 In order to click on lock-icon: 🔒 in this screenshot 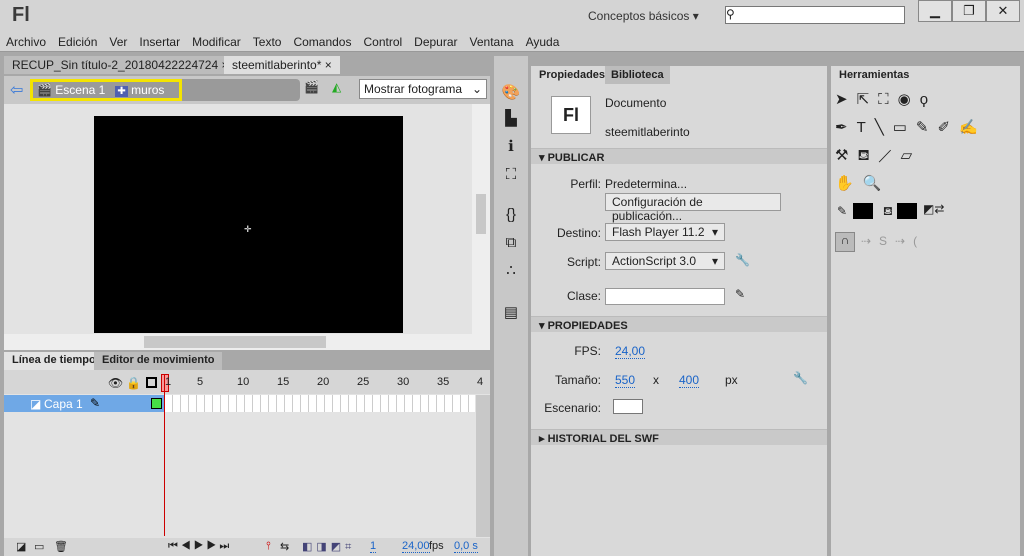, I will do `click(133, 383)`.